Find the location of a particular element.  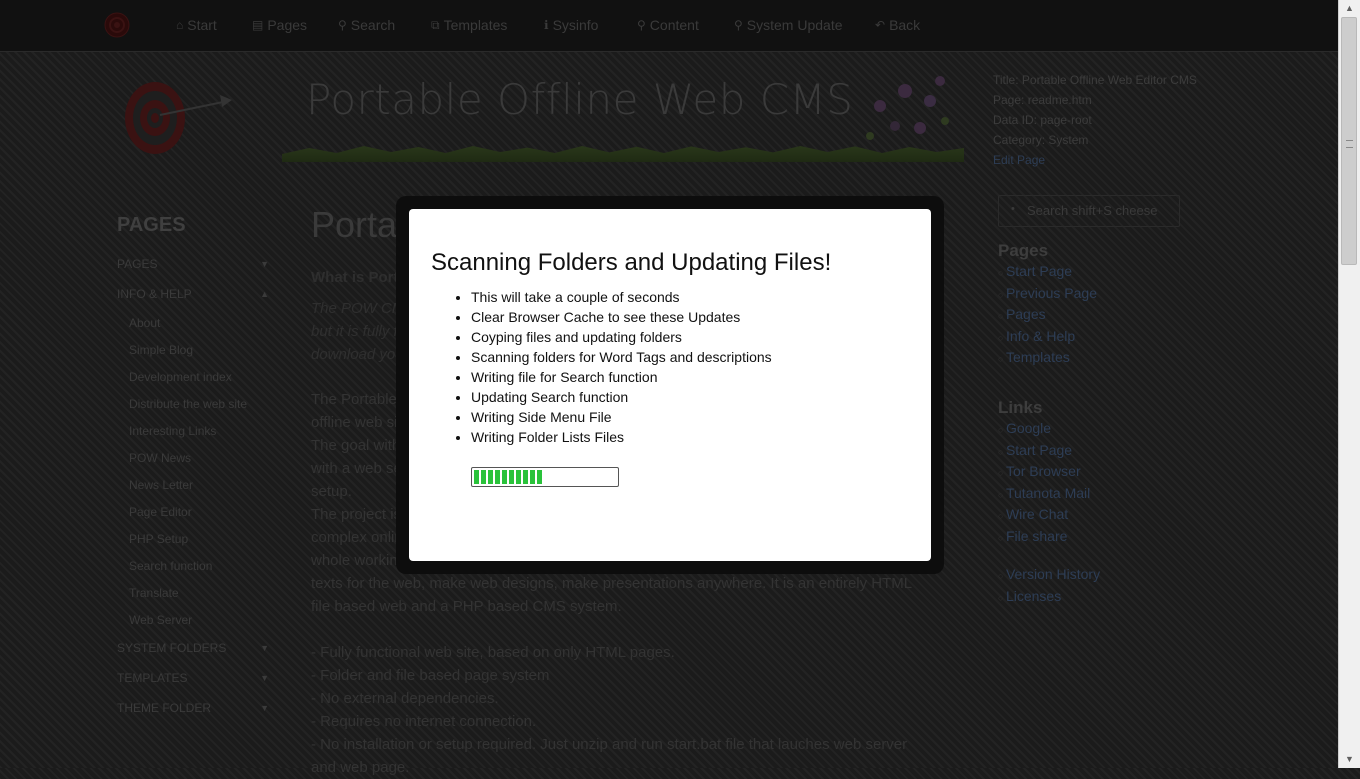

page-link: Previous Page is located at coordinates (1098, 294).